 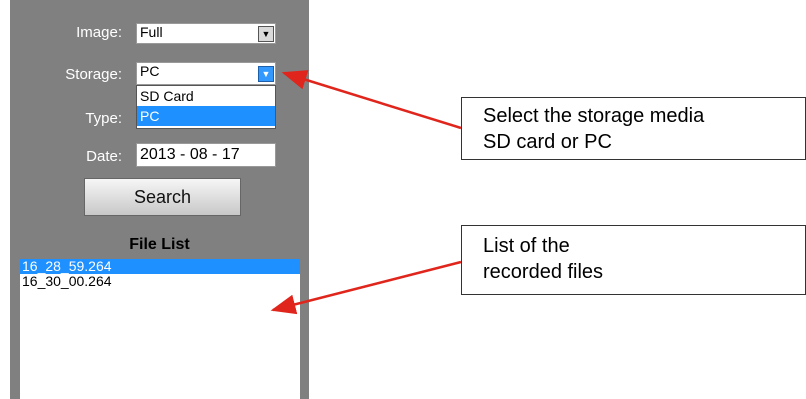 I want to click on storage-dropdown-list: SD Card PC, so click(x=206, y=107).